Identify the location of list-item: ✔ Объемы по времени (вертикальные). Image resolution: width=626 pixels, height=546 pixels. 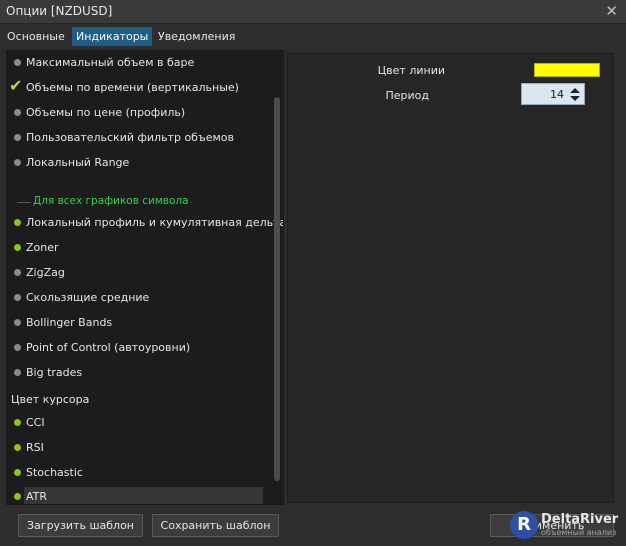
(142, 88).